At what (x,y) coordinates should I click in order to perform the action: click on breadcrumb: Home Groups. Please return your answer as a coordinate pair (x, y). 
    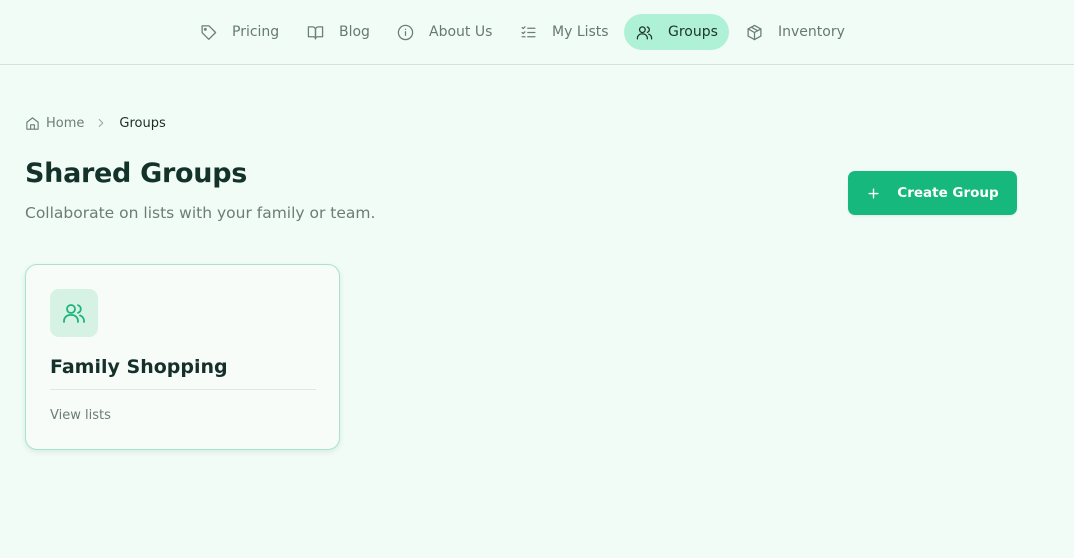
    Looking at the image, I should click on (95, 123).